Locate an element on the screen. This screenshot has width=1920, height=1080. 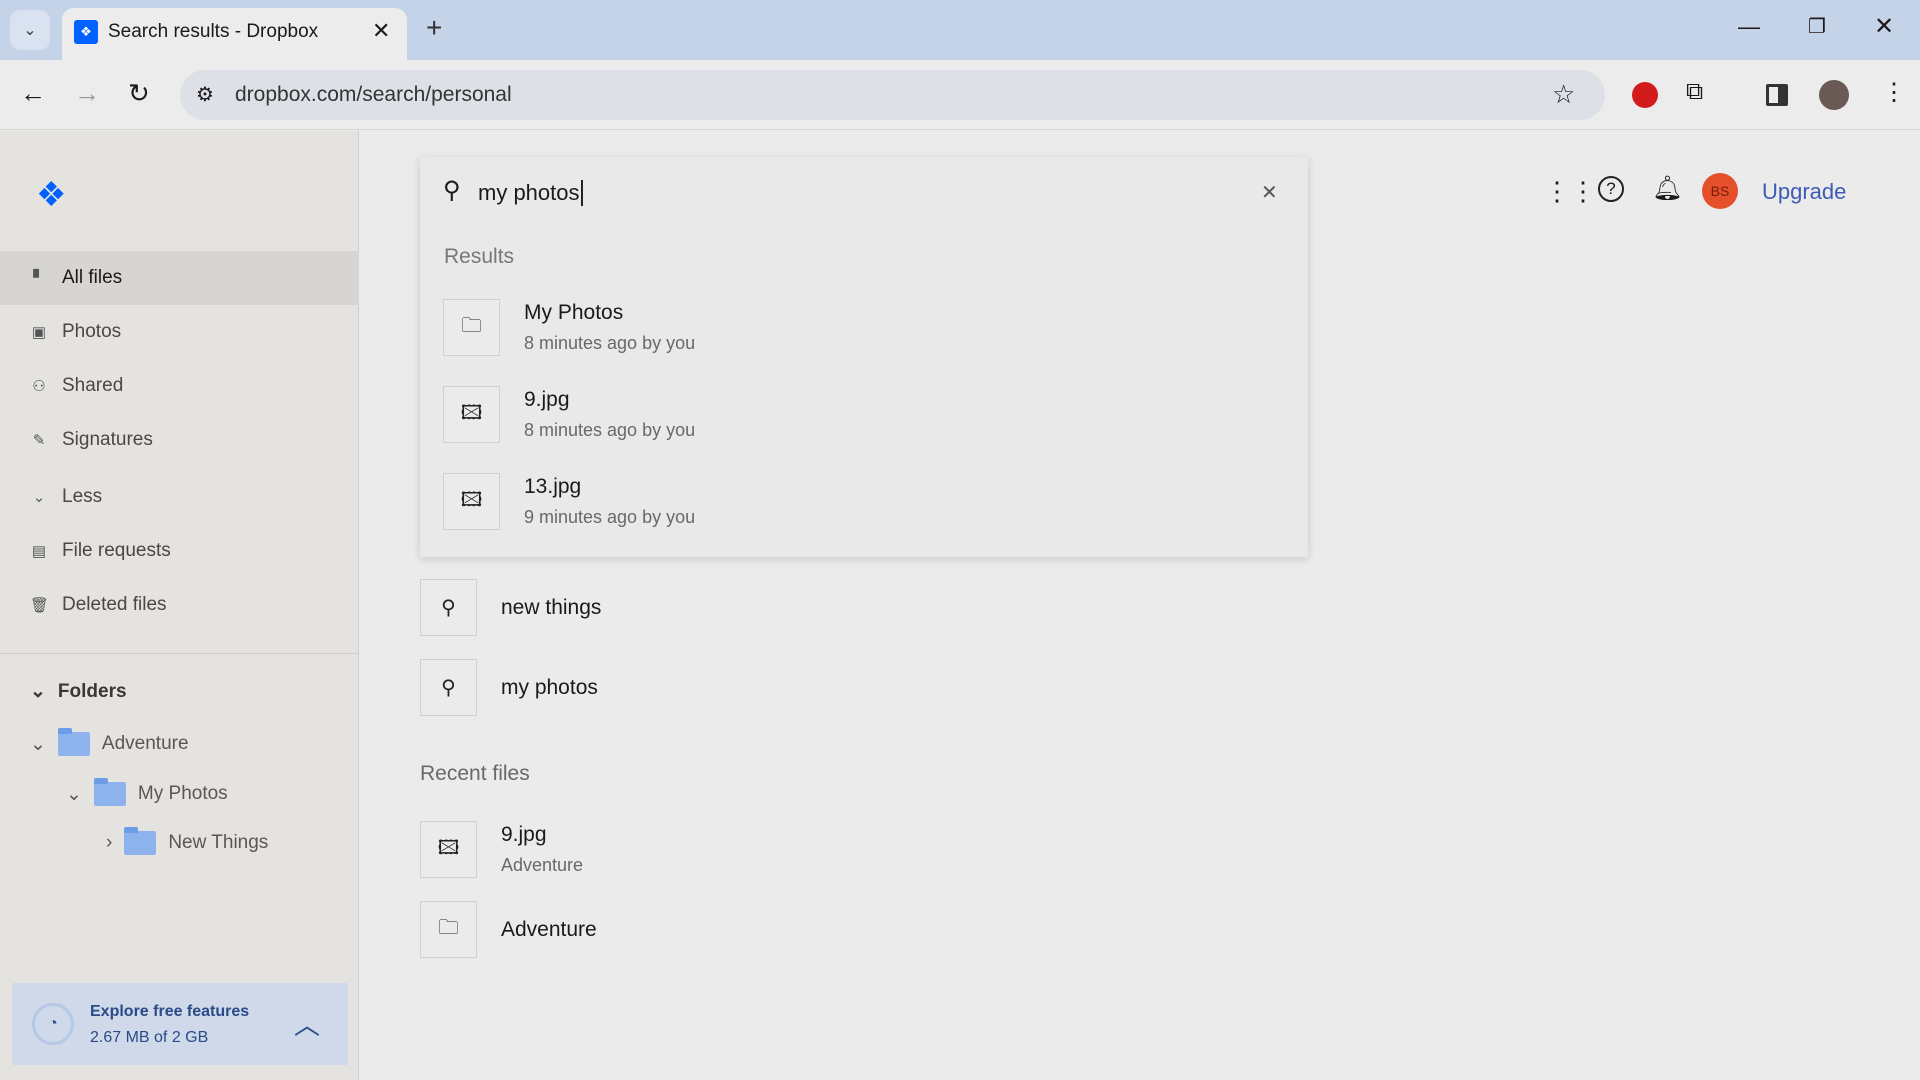
chevron-up-icon: ︿ is located at coordinates (307, 1023).